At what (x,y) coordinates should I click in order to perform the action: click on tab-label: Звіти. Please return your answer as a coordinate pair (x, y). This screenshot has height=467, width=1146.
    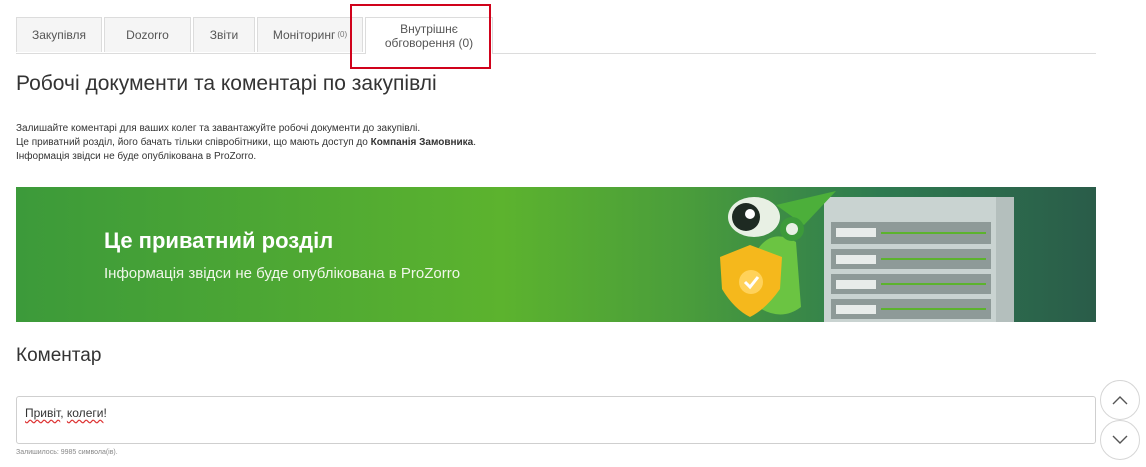
    Looking at the image, I should click on (224, 35).